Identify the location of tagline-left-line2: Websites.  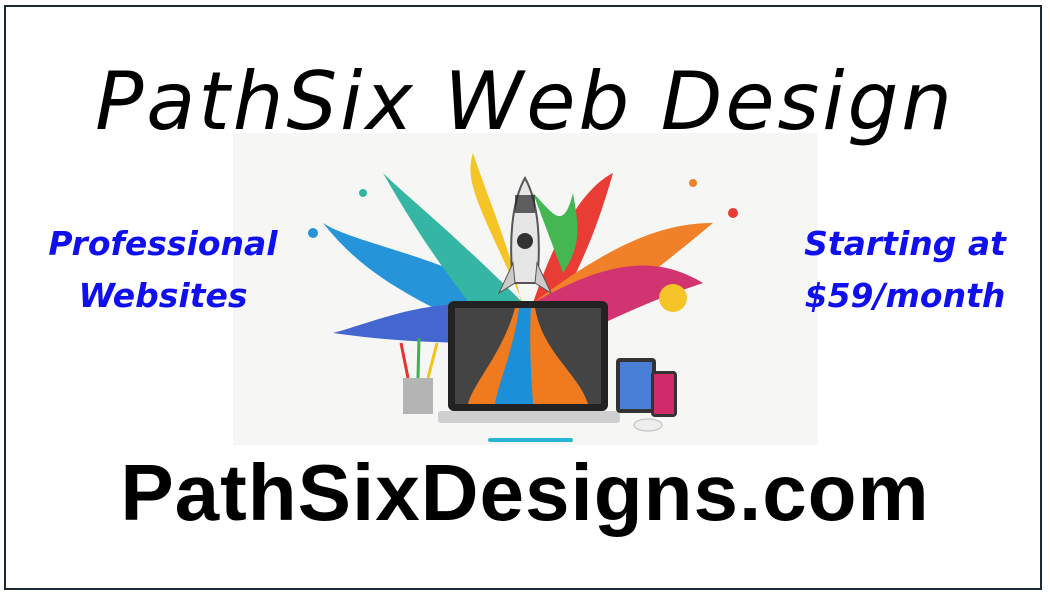
(163, 295).